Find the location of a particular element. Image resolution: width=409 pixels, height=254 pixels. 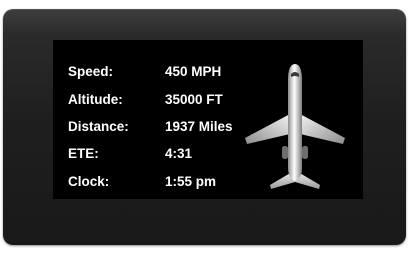

altitude-value: 35000 FT is located at coordinates (194, 99).